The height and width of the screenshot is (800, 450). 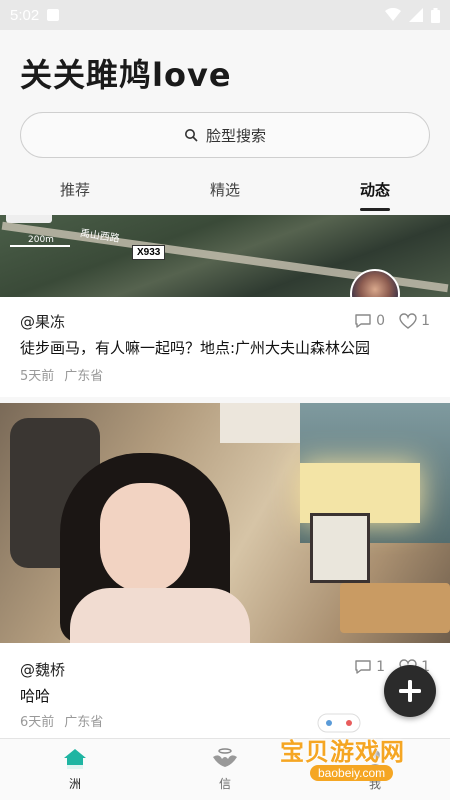 I want to click on tab-featured: 精选, so click(x=225, y=195).